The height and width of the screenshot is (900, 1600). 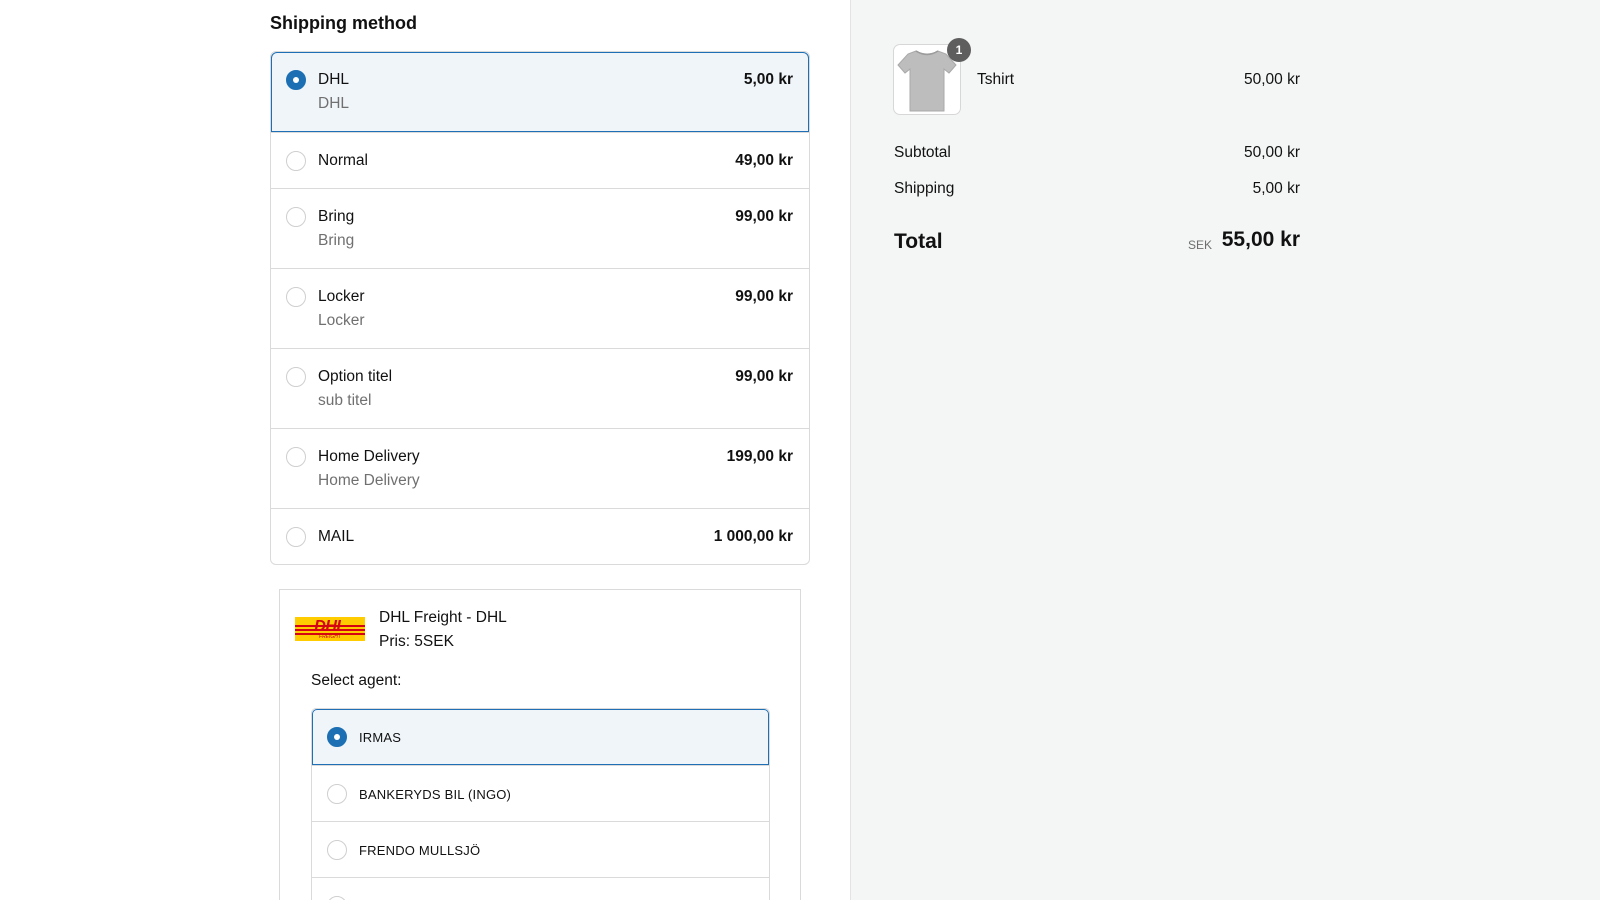 I want to click on agent-option, so click(x=540, y=888).